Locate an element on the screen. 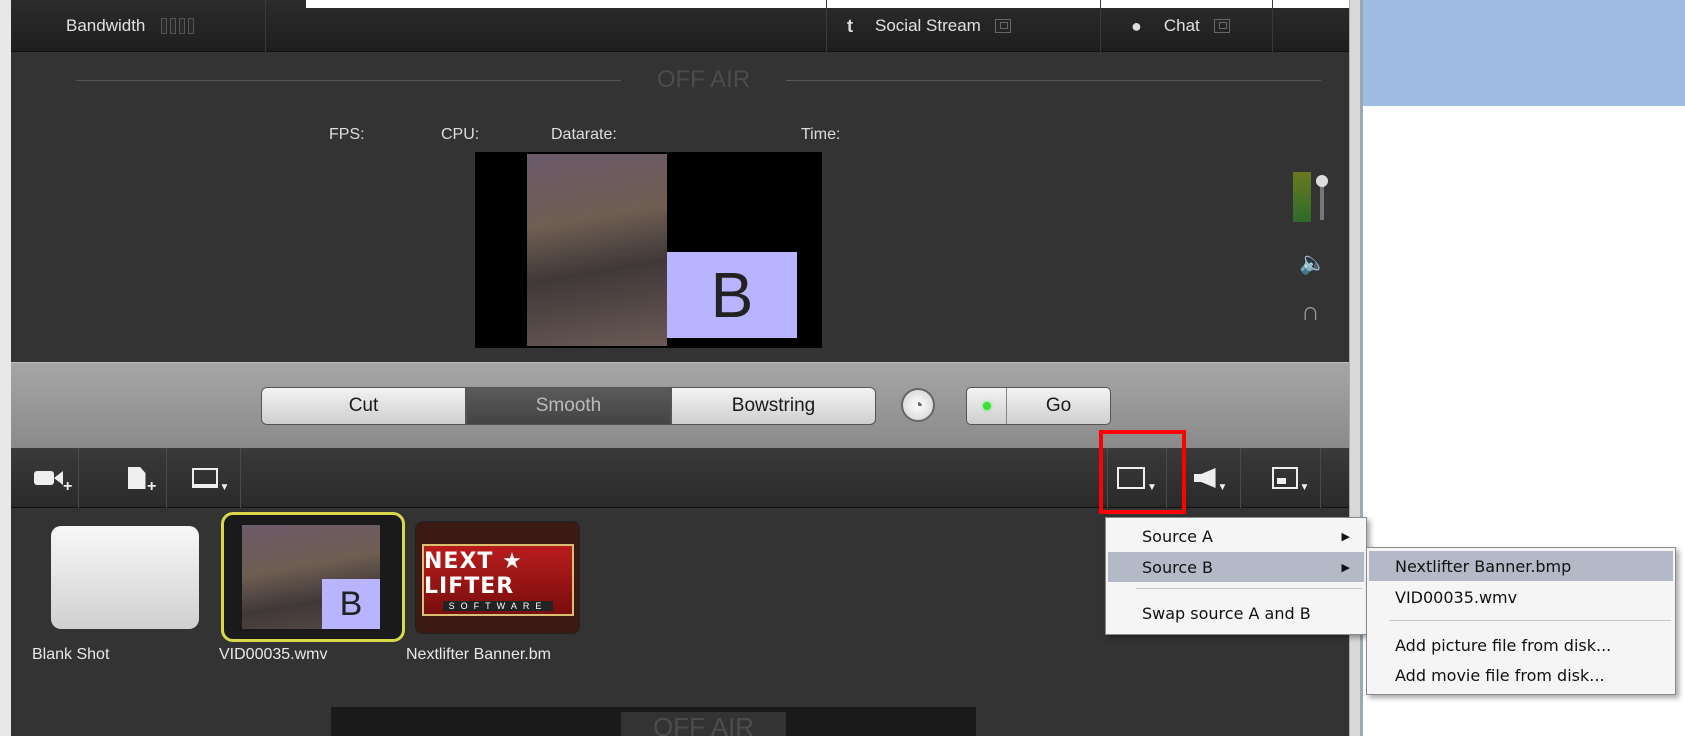 This screenshot has height=736, width=1685. speaker-icon: 🔈 is located at coordinates (1312, 263).